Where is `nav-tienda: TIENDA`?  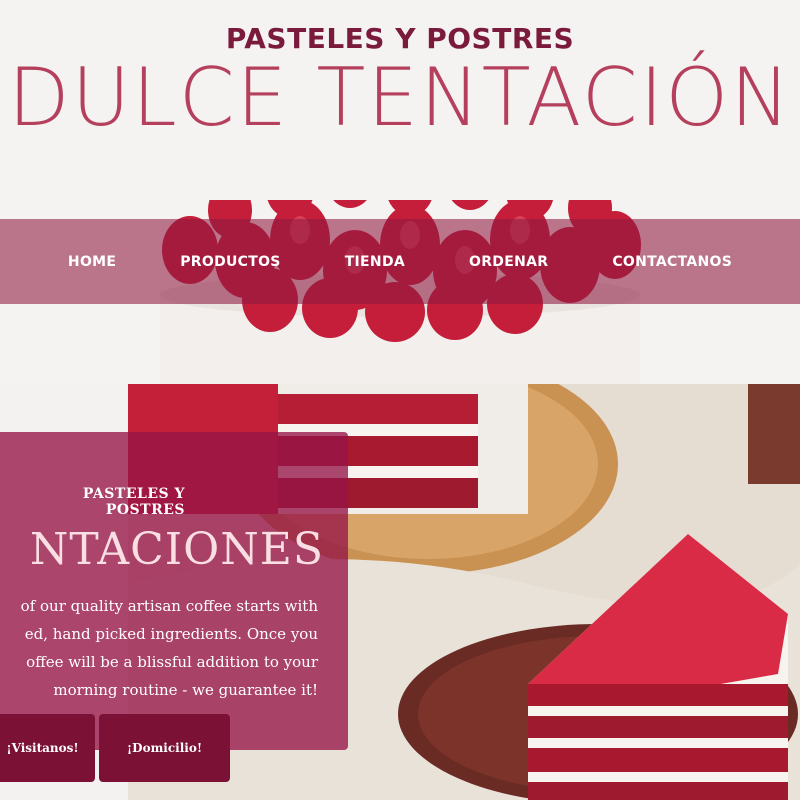 nav-tienda: TIENDA is located at coordinates (375, 262).